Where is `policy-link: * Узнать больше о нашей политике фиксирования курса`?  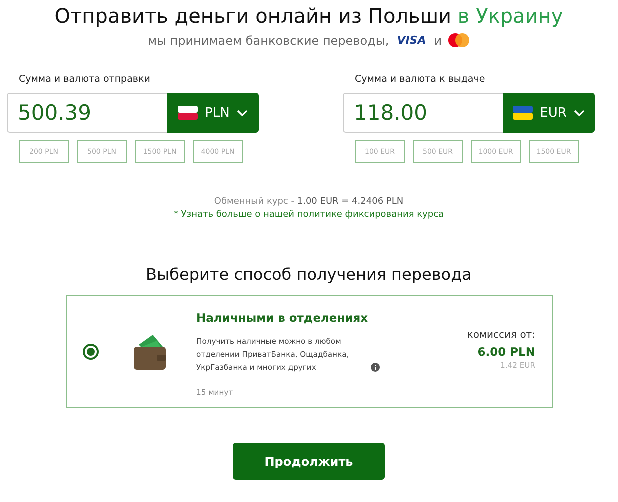 policy-link: * Узнать больше о нашей политике фиксирования курса is located at coordinates (309, 215).